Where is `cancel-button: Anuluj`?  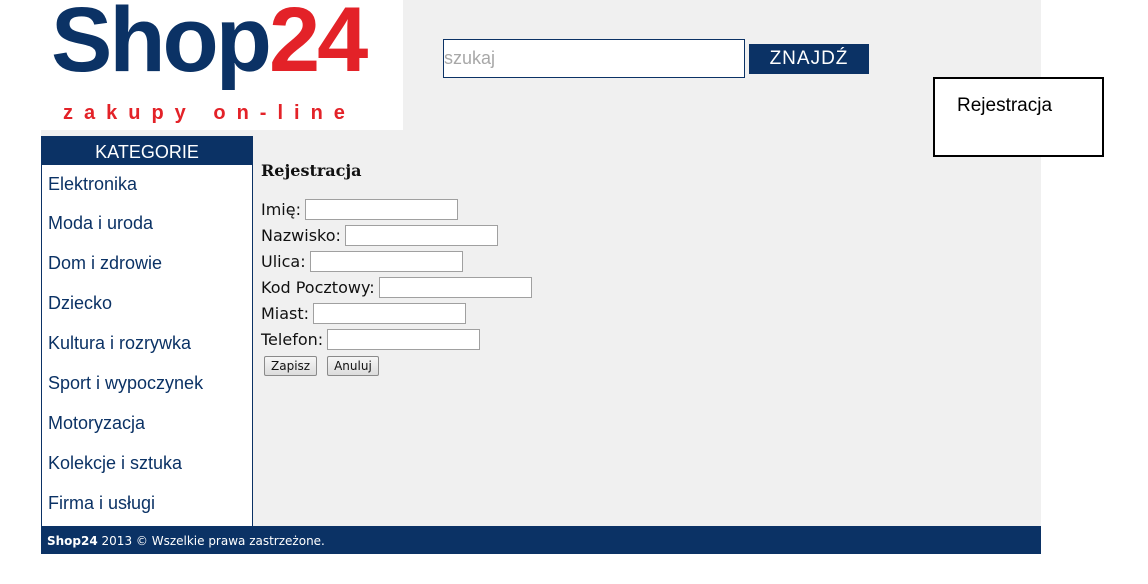
cancel-button: Anuluj is located at coordinates (353, 366).